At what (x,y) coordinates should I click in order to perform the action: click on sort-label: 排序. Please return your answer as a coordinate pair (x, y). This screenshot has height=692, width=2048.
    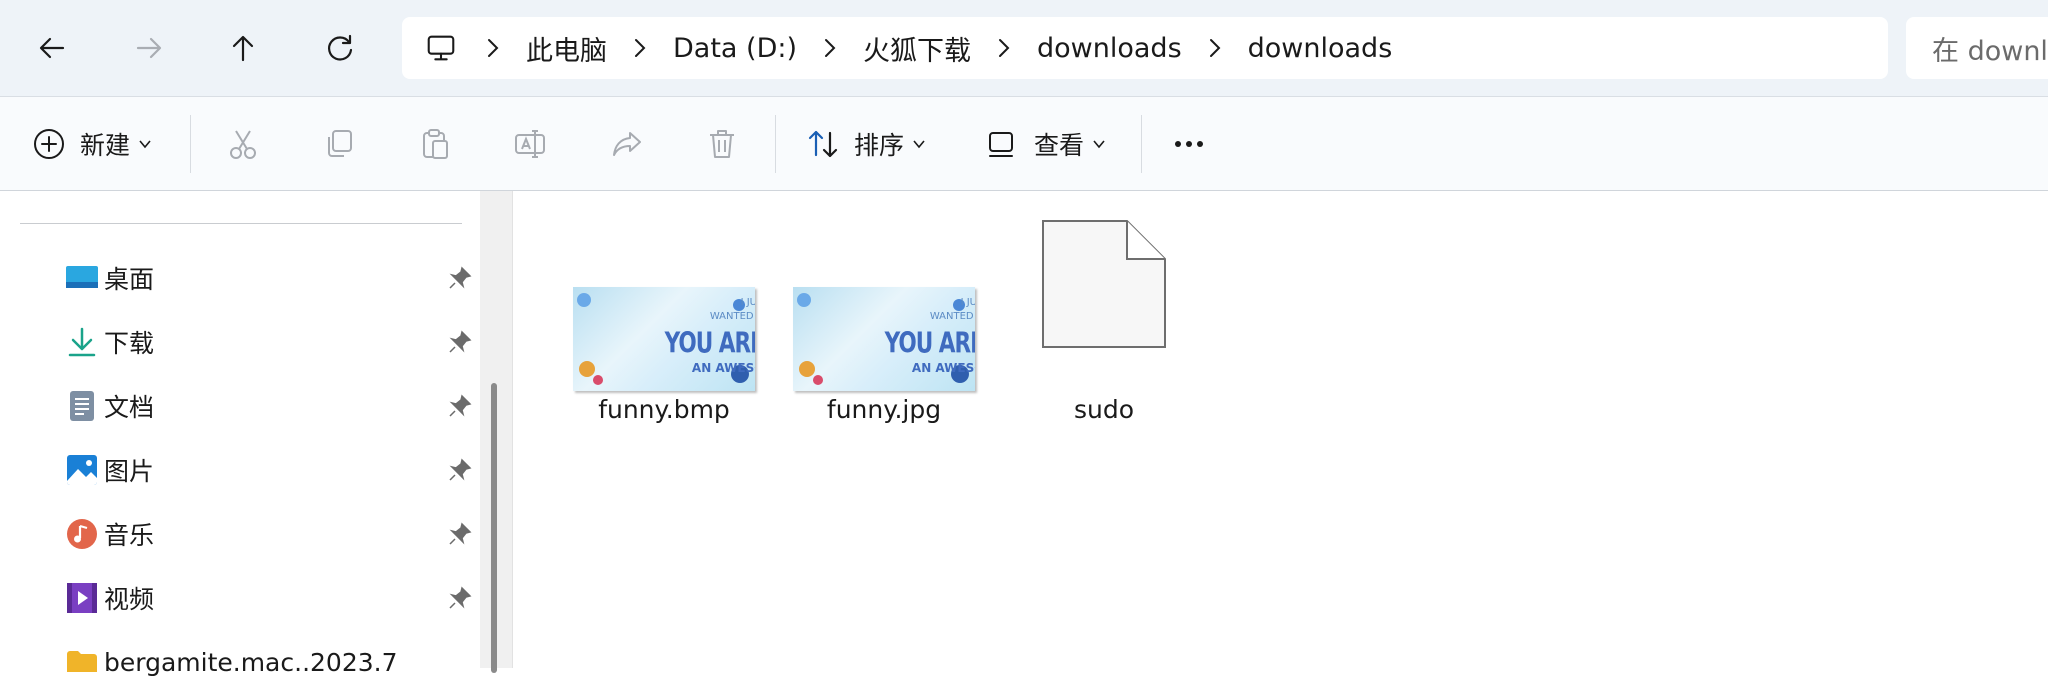
    Looking at the image, I should click on (879, 145).